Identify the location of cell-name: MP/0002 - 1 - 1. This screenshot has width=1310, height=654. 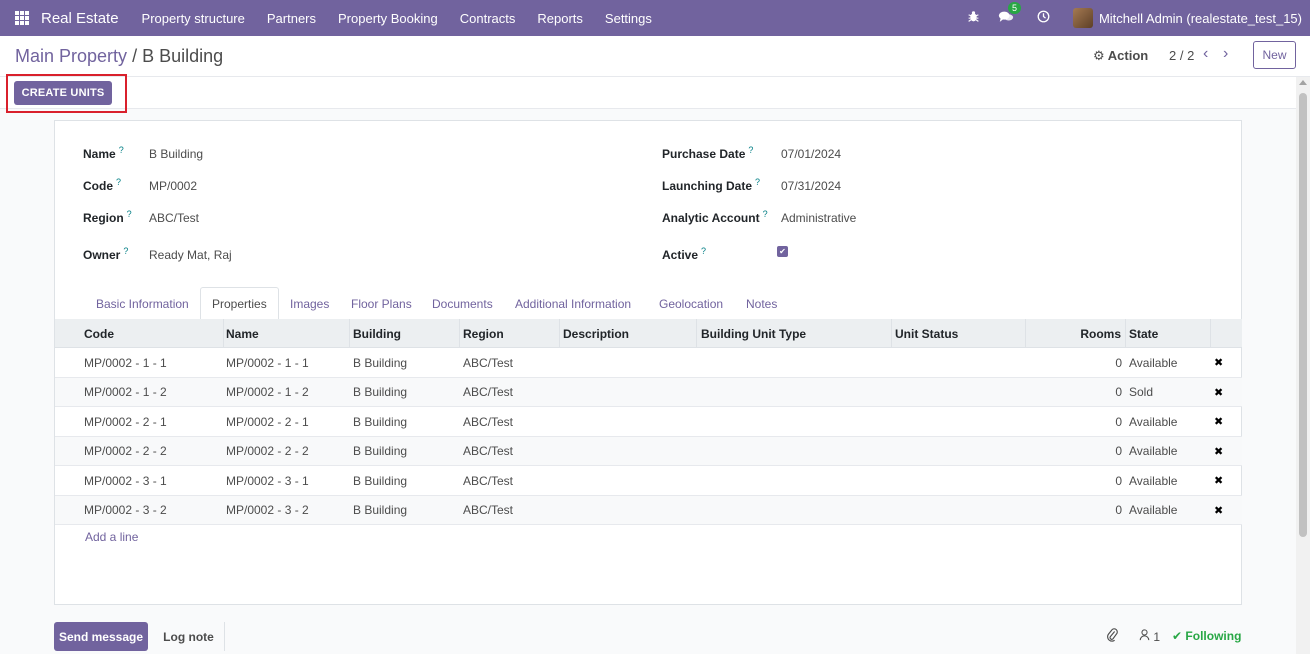
(285, 362).